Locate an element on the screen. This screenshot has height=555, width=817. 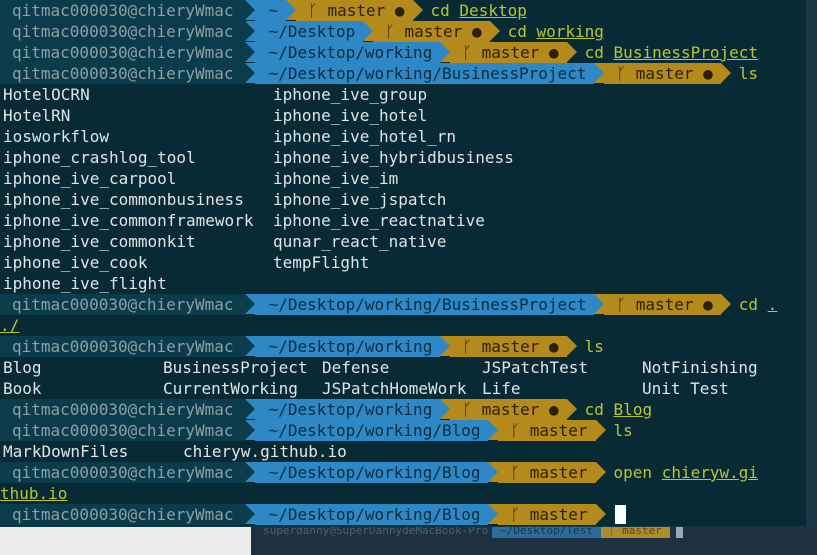
wrapped-line: ./ is located at coordinates (9, 325).